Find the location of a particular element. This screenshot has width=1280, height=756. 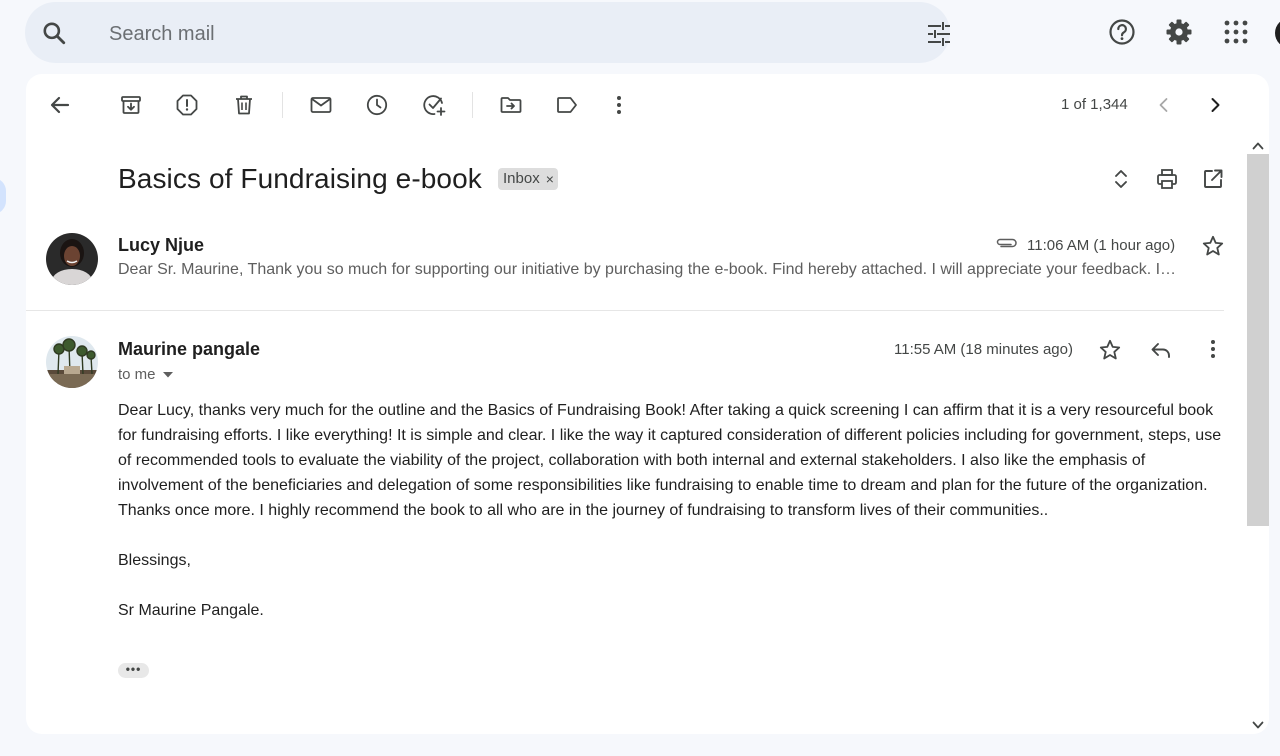

body-signature: Sr Maurine Pangale. is located at coordinates (191, 610).